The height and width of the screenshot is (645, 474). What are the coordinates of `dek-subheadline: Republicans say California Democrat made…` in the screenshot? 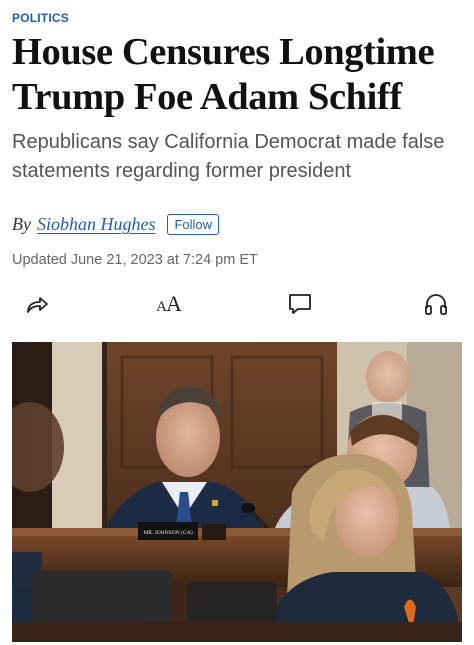 It's located at (228, 156).